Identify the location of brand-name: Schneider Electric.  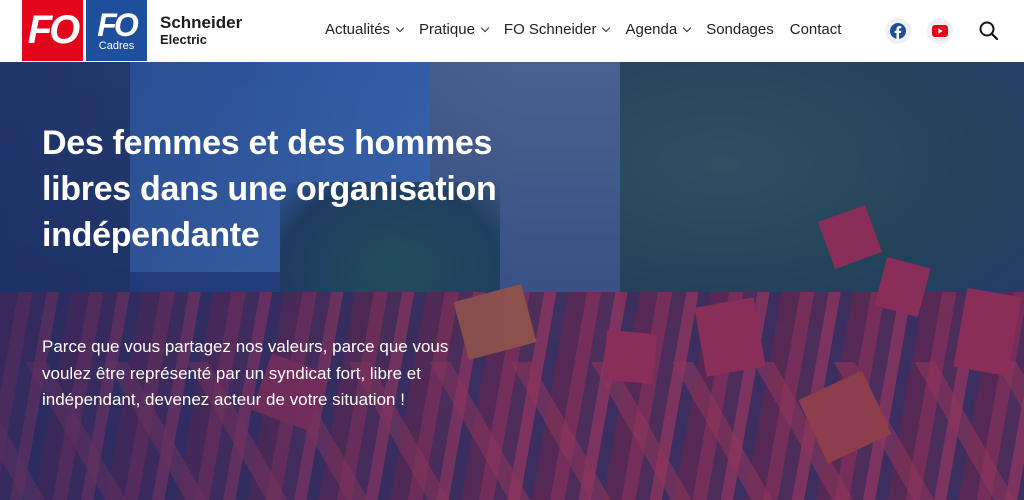
(201, 30).